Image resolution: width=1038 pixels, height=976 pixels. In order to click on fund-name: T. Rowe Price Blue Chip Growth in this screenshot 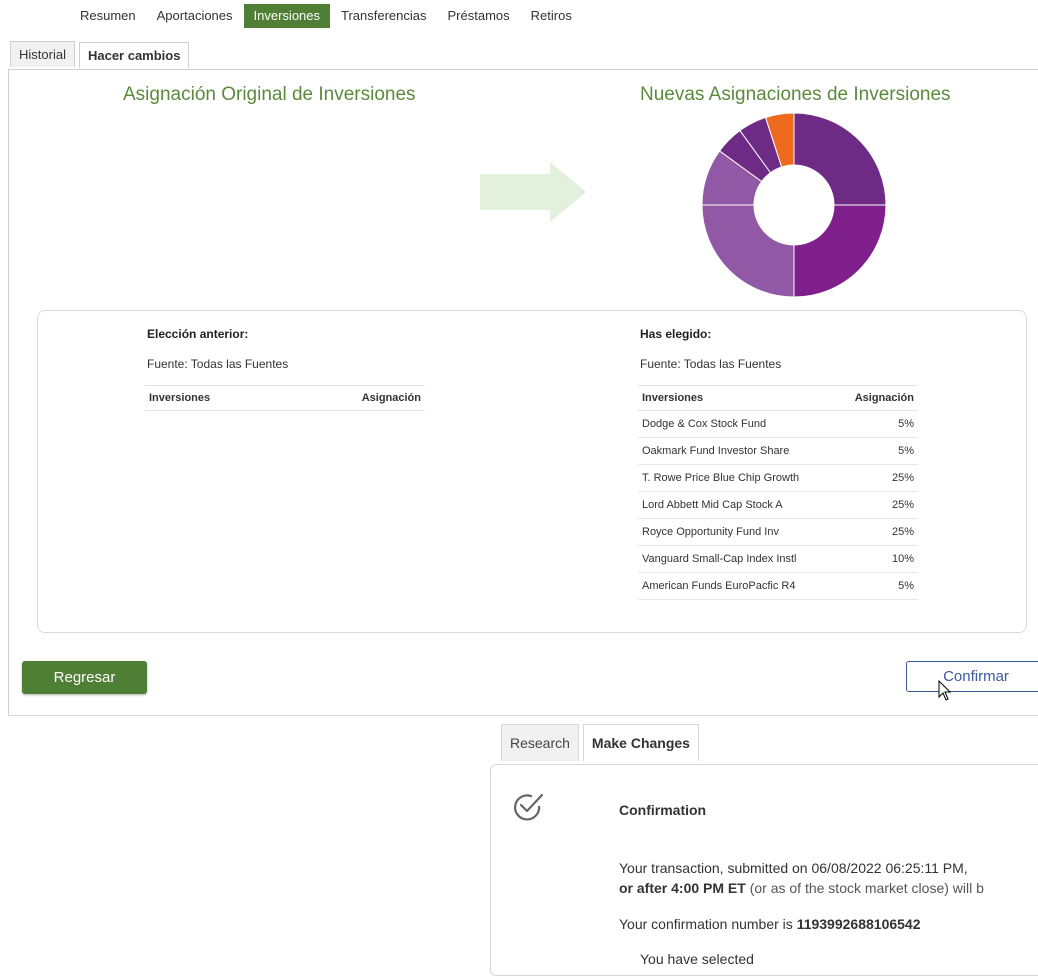, I will do `click(737, 478)`.